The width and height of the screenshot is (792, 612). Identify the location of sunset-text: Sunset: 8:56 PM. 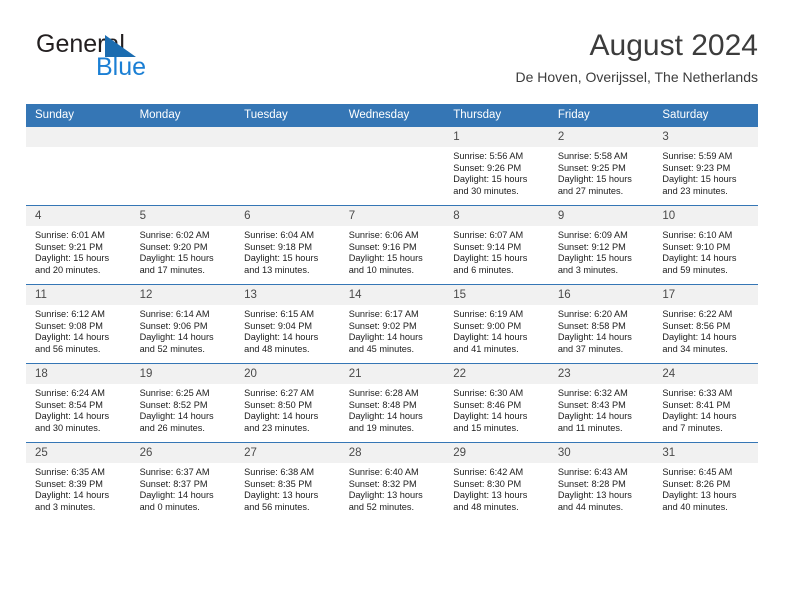
(696, 325).